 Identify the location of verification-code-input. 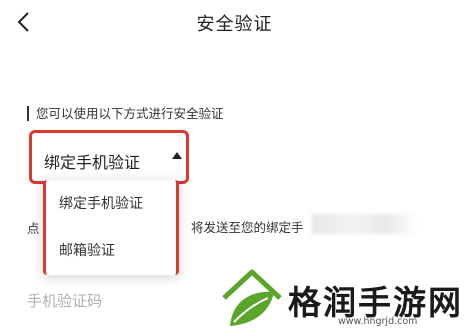
(107, 301).